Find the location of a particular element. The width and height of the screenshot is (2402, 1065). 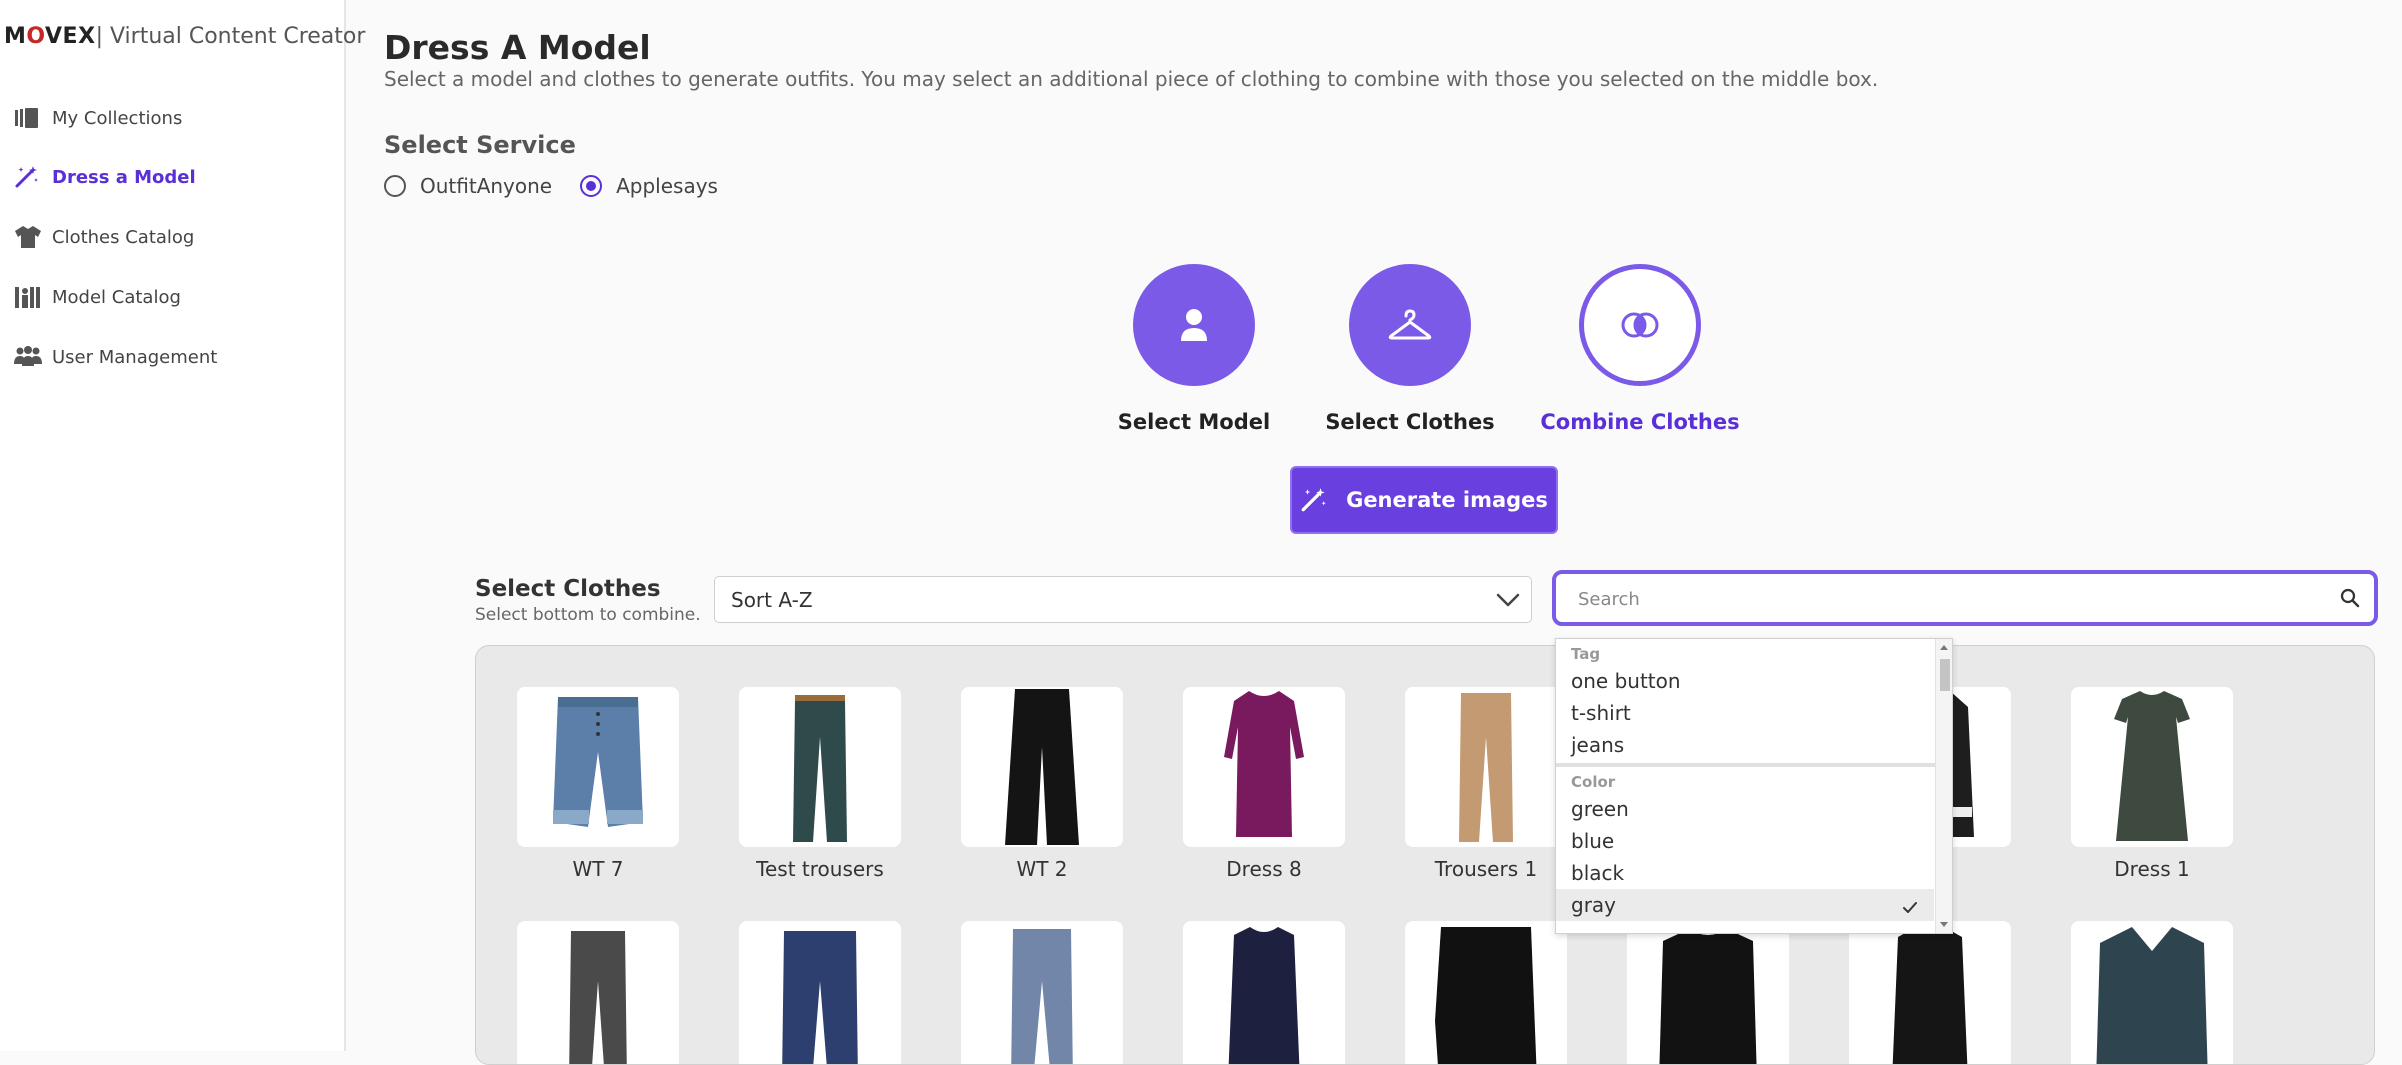

dropdown-option: blue is located at coordinates (1745, 841).